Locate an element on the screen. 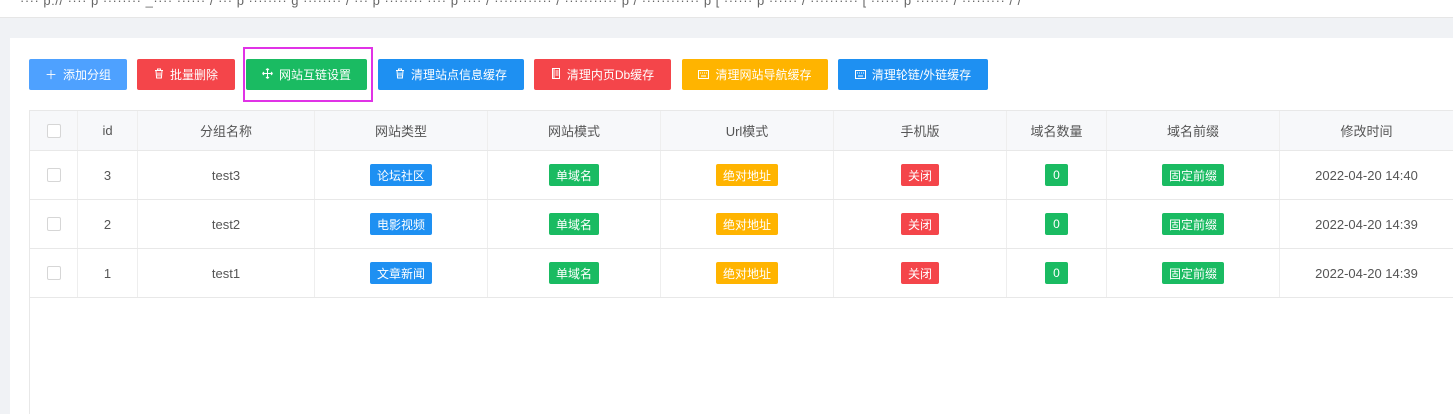  cell-modified-time: 2022-04-20 14:40 is located at coordinates (1366, 175).